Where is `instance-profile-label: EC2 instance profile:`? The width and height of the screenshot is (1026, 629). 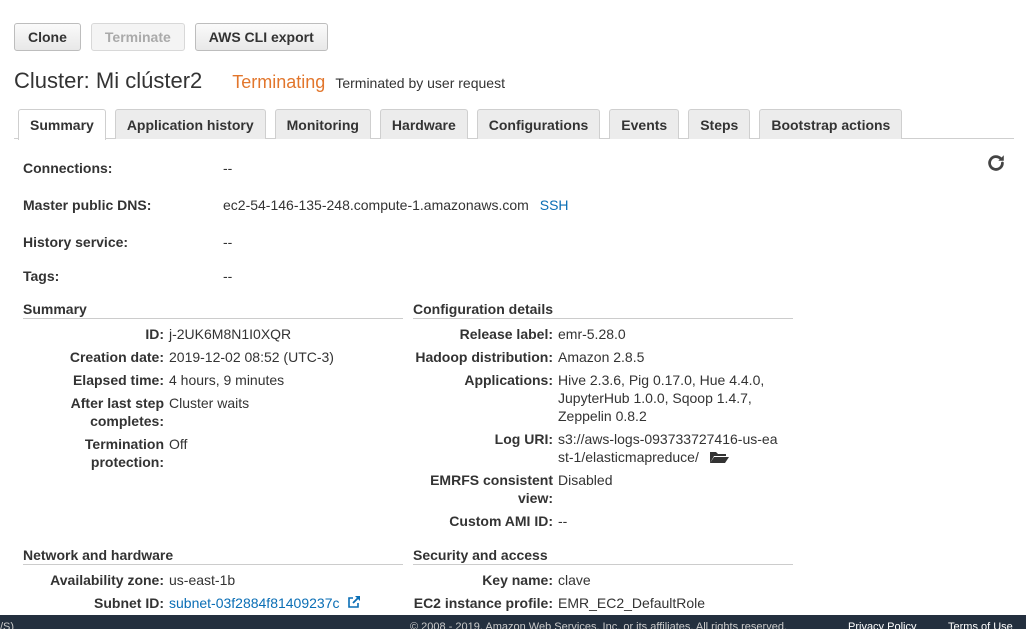
instance-profile-label: EC2 instance profile: is located at coordinates (483, 603).